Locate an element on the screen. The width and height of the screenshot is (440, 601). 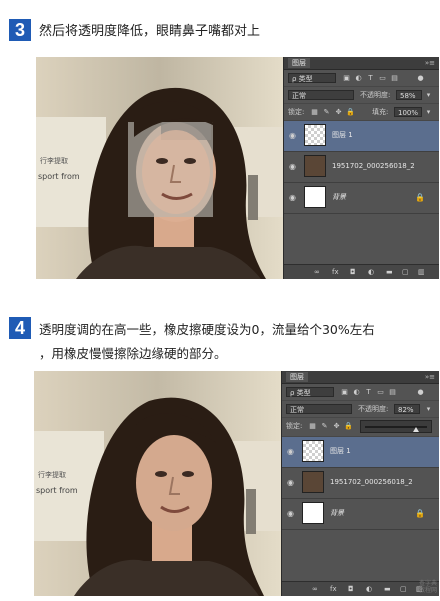
step-4-instruction-line-2: ，用橡皮慢慢擦除边缘硬的部分。 is located at coordinates (133, 353).